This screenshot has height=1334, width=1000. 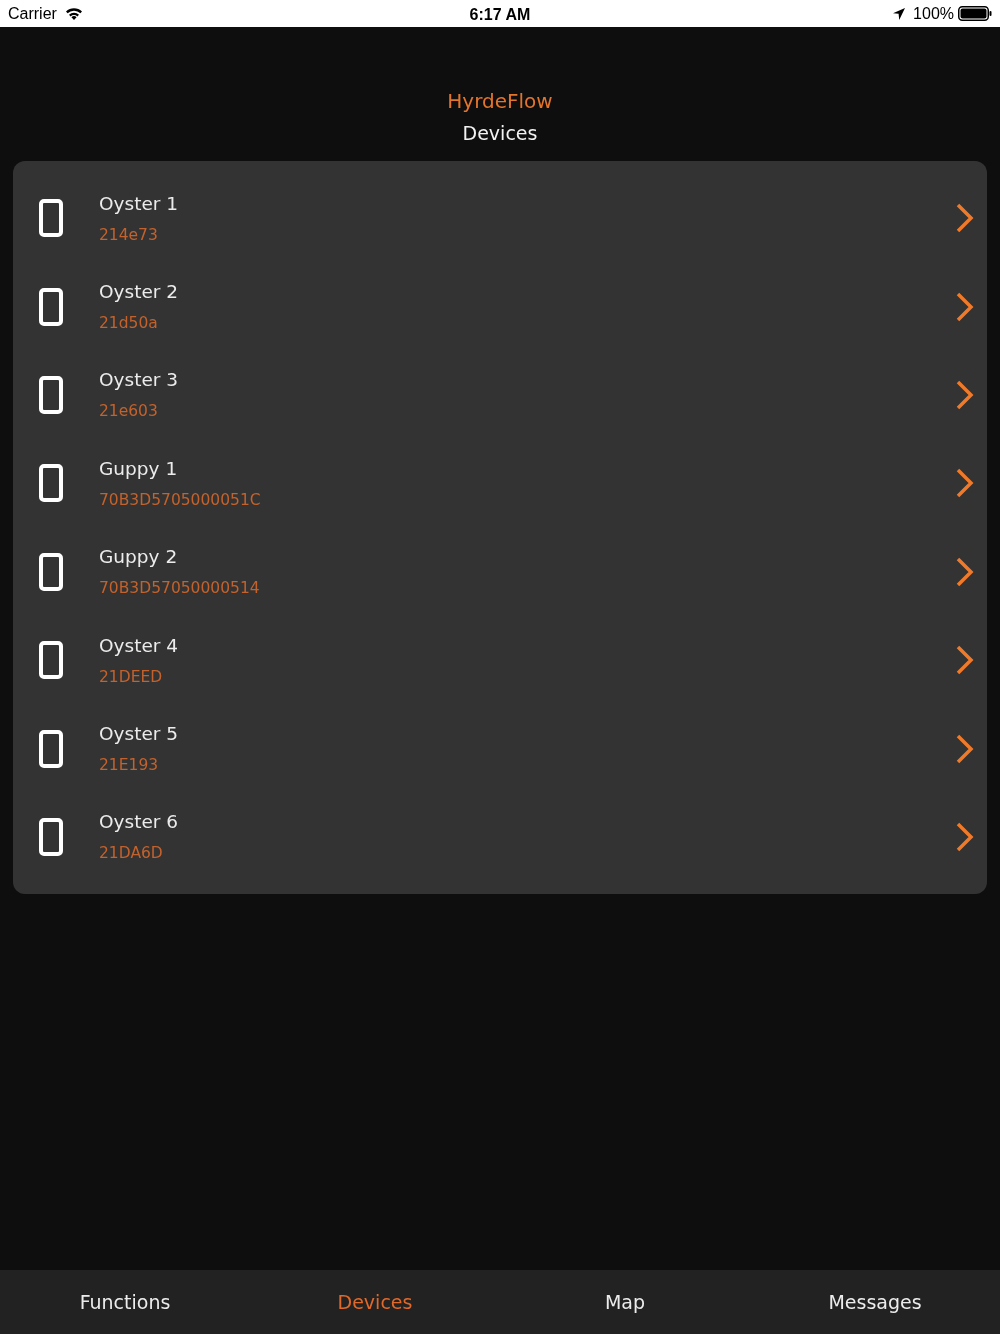 I want to click on tab: Messages, so click(x=875, y=1302).